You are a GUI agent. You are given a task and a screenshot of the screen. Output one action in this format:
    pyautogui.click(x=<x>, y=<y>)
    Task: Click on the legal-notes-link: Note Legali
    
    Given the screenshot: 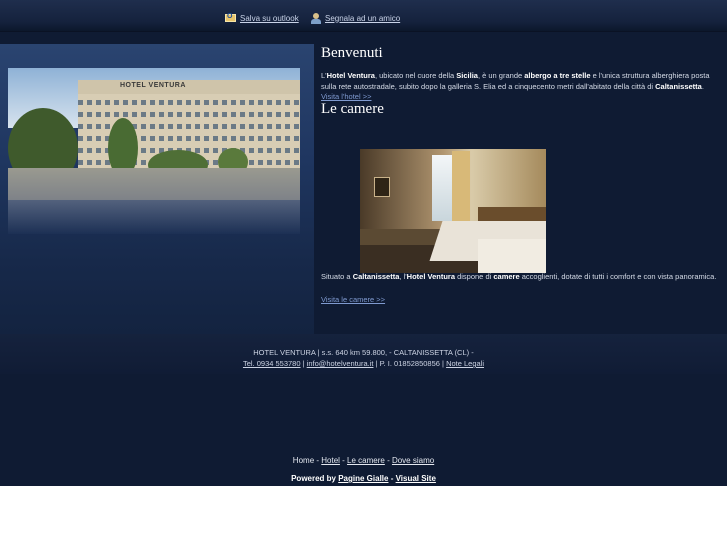 What is the action you would take?
    pyautogui.click(x=465, y=363)
    